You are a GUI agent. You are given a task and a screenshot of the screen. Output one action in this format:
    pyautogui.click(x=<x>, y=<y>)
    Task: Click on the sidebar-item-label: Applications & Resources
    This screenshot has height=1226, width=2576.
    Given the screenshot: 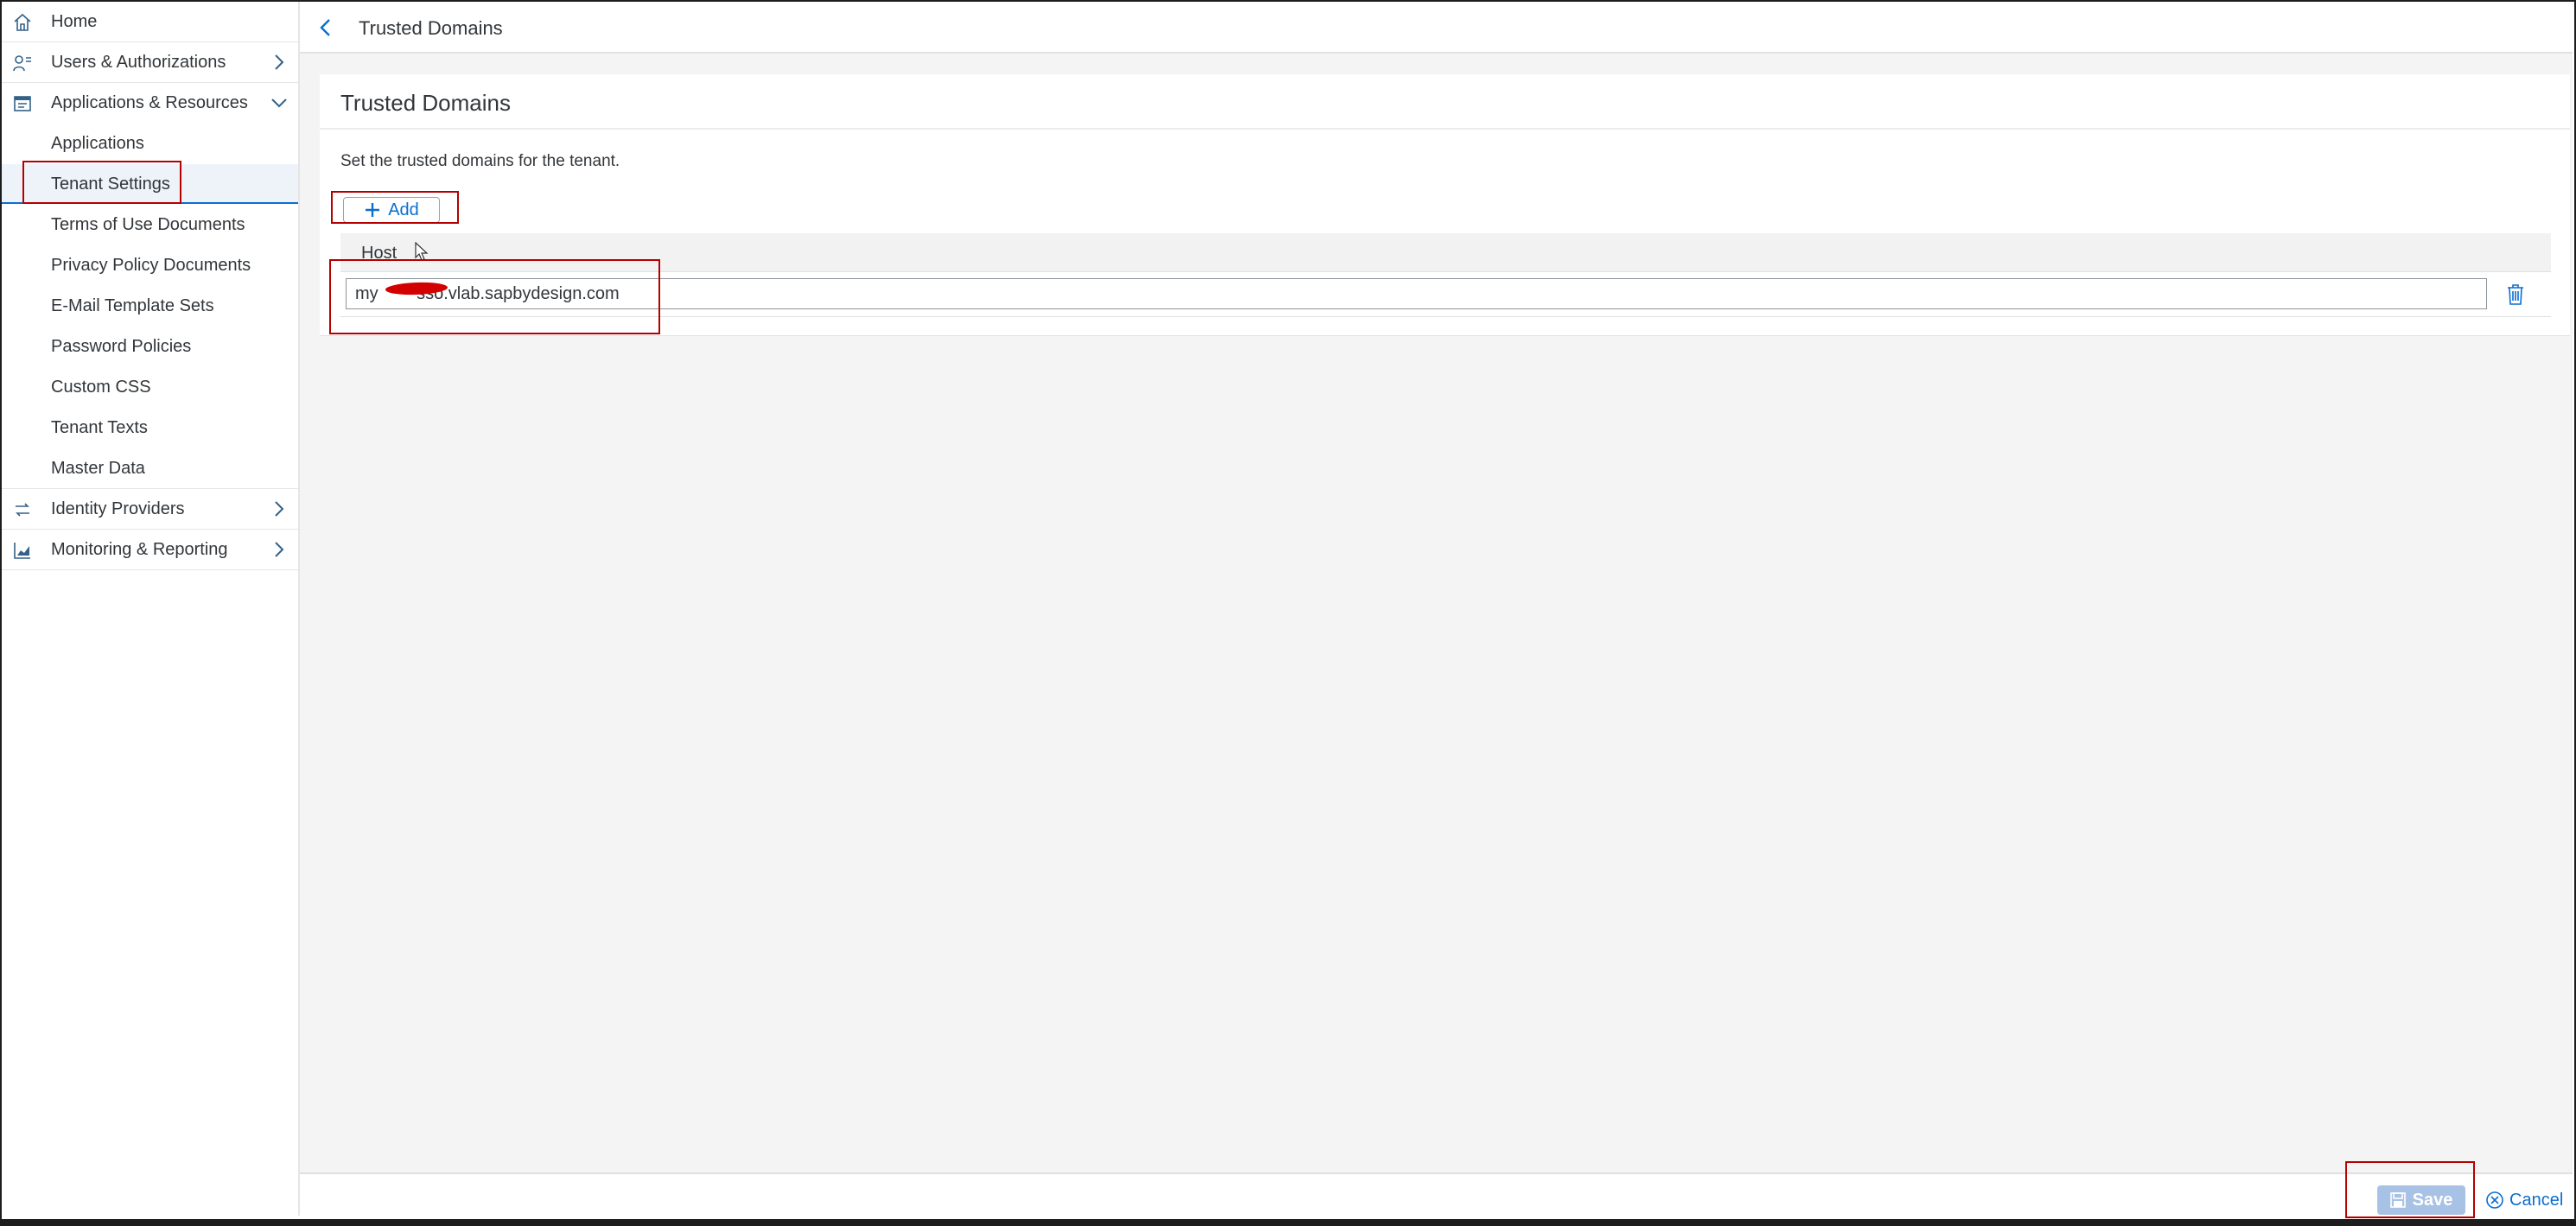 What is the action you would take?
    pyautogui.click(x=149, y=102)
    